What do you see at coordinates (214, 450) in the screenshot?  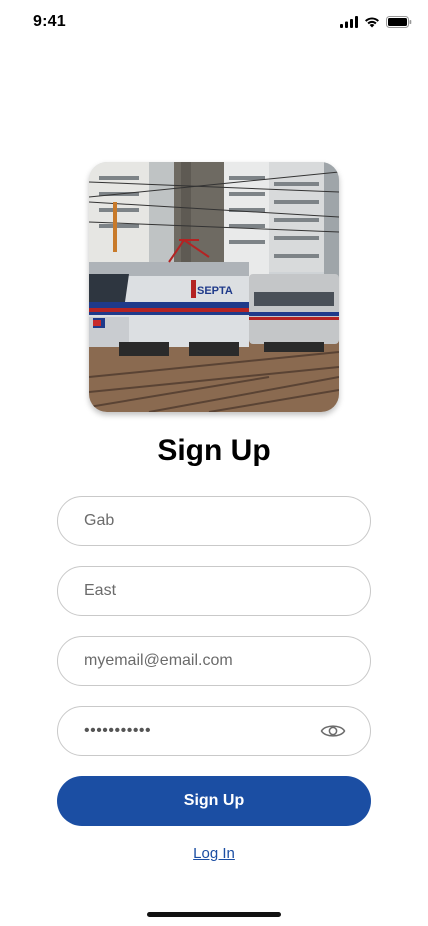 I see `page-title: Sign Up` at bounding box center [214, 450].